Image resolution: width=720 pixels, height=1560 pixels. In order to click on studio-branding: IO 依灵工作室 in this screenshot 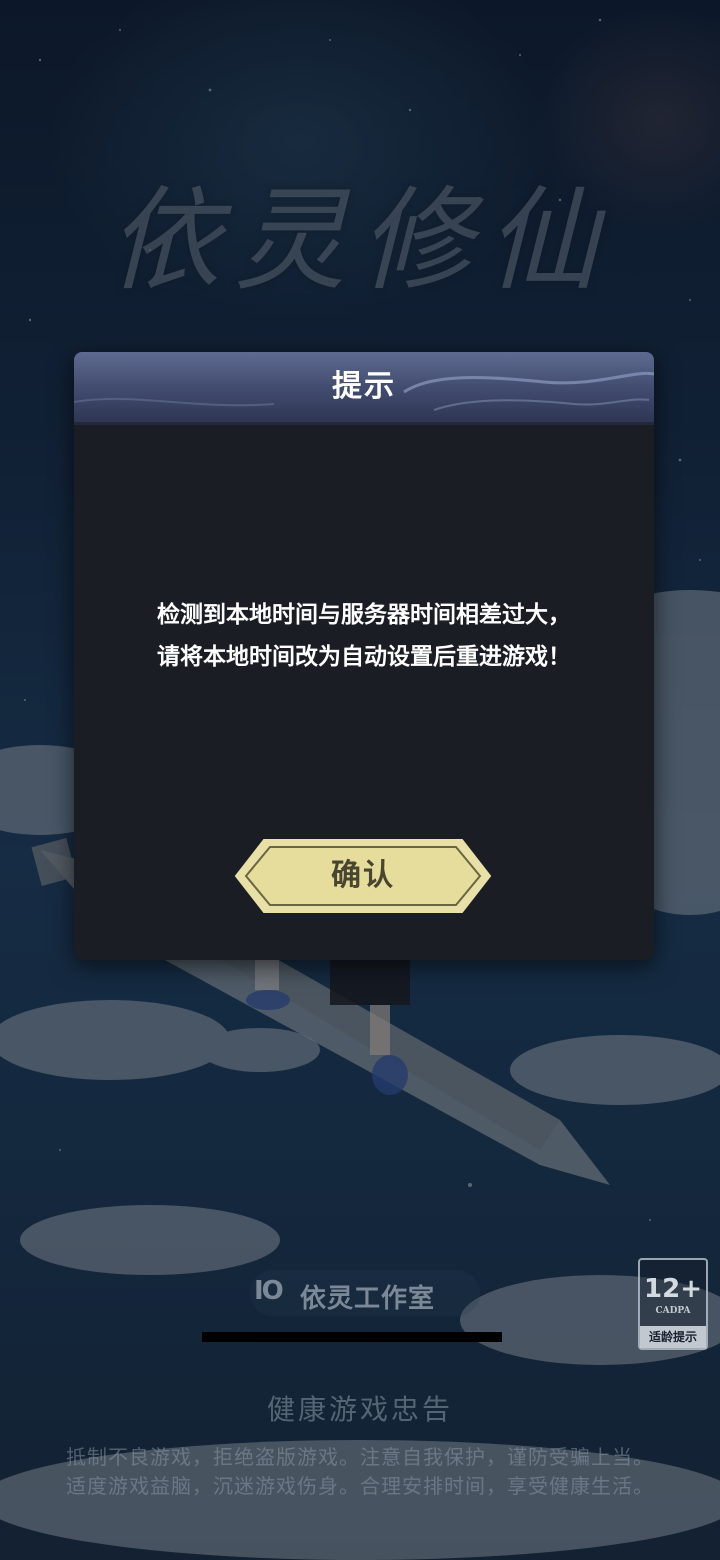, I will do `click(365, 1293)`.